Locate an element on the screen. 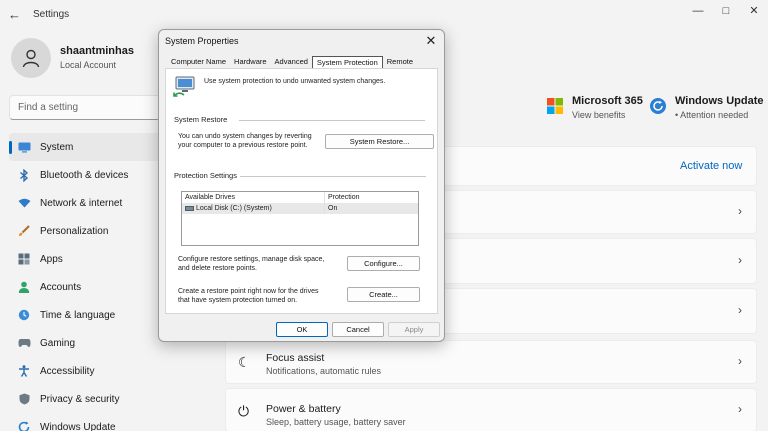 This screenshot has width=768, height=431. title-bar: ← Settings — □ ✕ is located at coordinates (384, 15).